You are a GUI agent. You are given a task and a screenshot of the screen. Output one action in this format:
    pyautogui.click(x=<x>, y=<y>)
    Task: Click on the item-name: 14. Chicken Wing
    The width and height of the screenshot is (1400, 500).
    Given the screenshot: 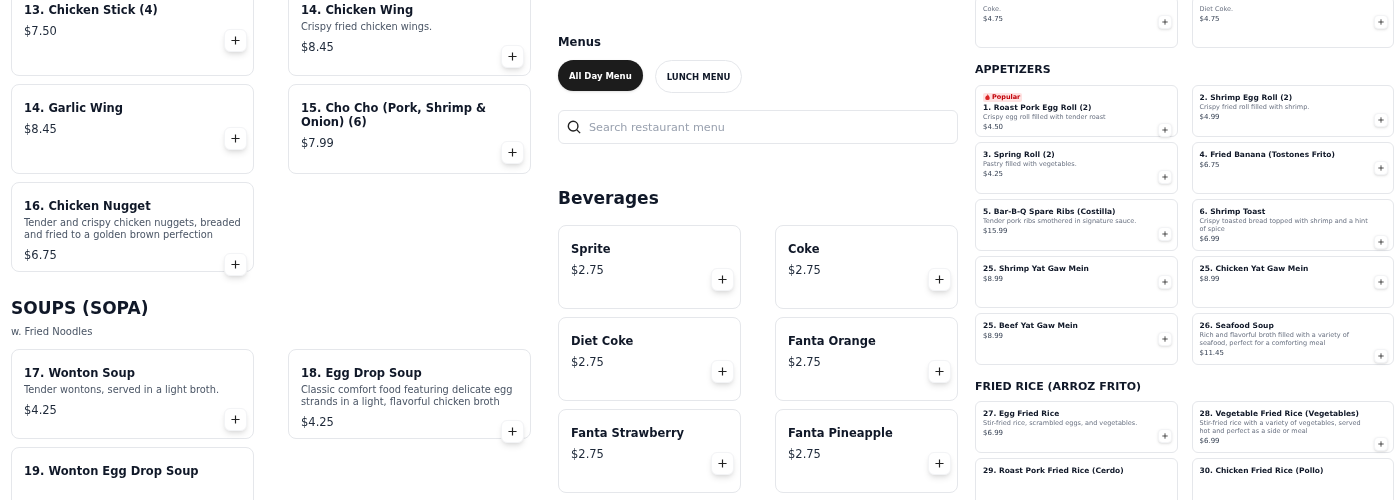 What is the action you would take?
    pyautogui.click(x=358, y=10)
    